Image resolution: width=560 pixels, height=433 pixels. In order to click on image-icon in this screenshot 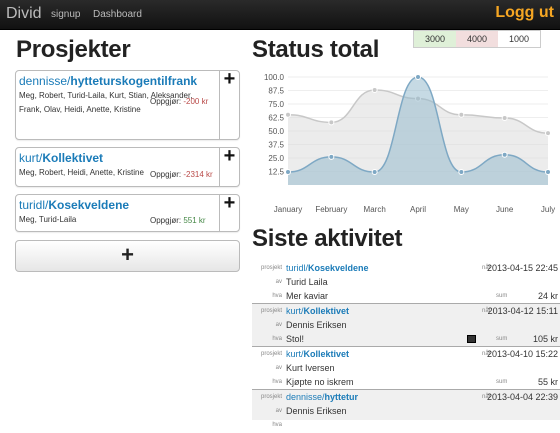, I will do `click(471, 339)`.